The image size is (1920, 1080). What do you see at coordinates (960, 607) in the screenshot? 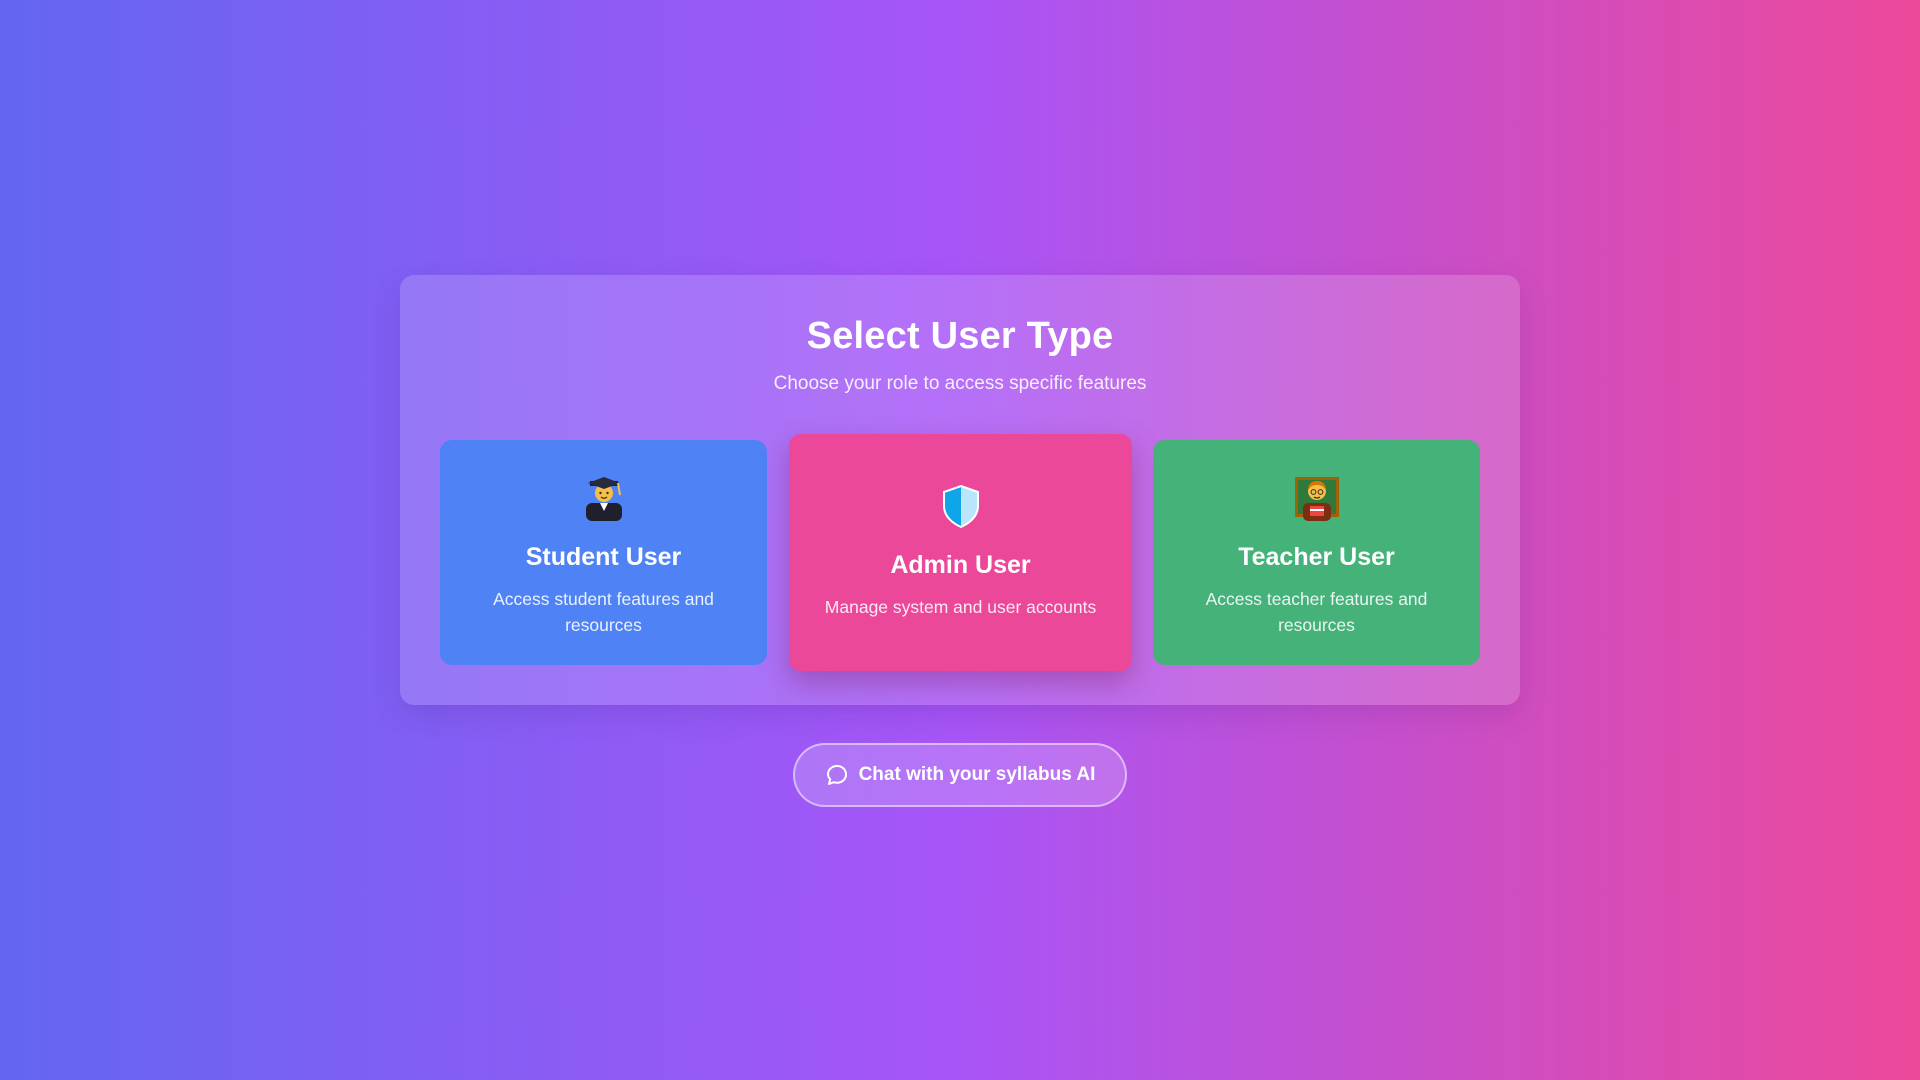
I see `card-description: Manage system and user accounts` at bounding box center [960, 607].